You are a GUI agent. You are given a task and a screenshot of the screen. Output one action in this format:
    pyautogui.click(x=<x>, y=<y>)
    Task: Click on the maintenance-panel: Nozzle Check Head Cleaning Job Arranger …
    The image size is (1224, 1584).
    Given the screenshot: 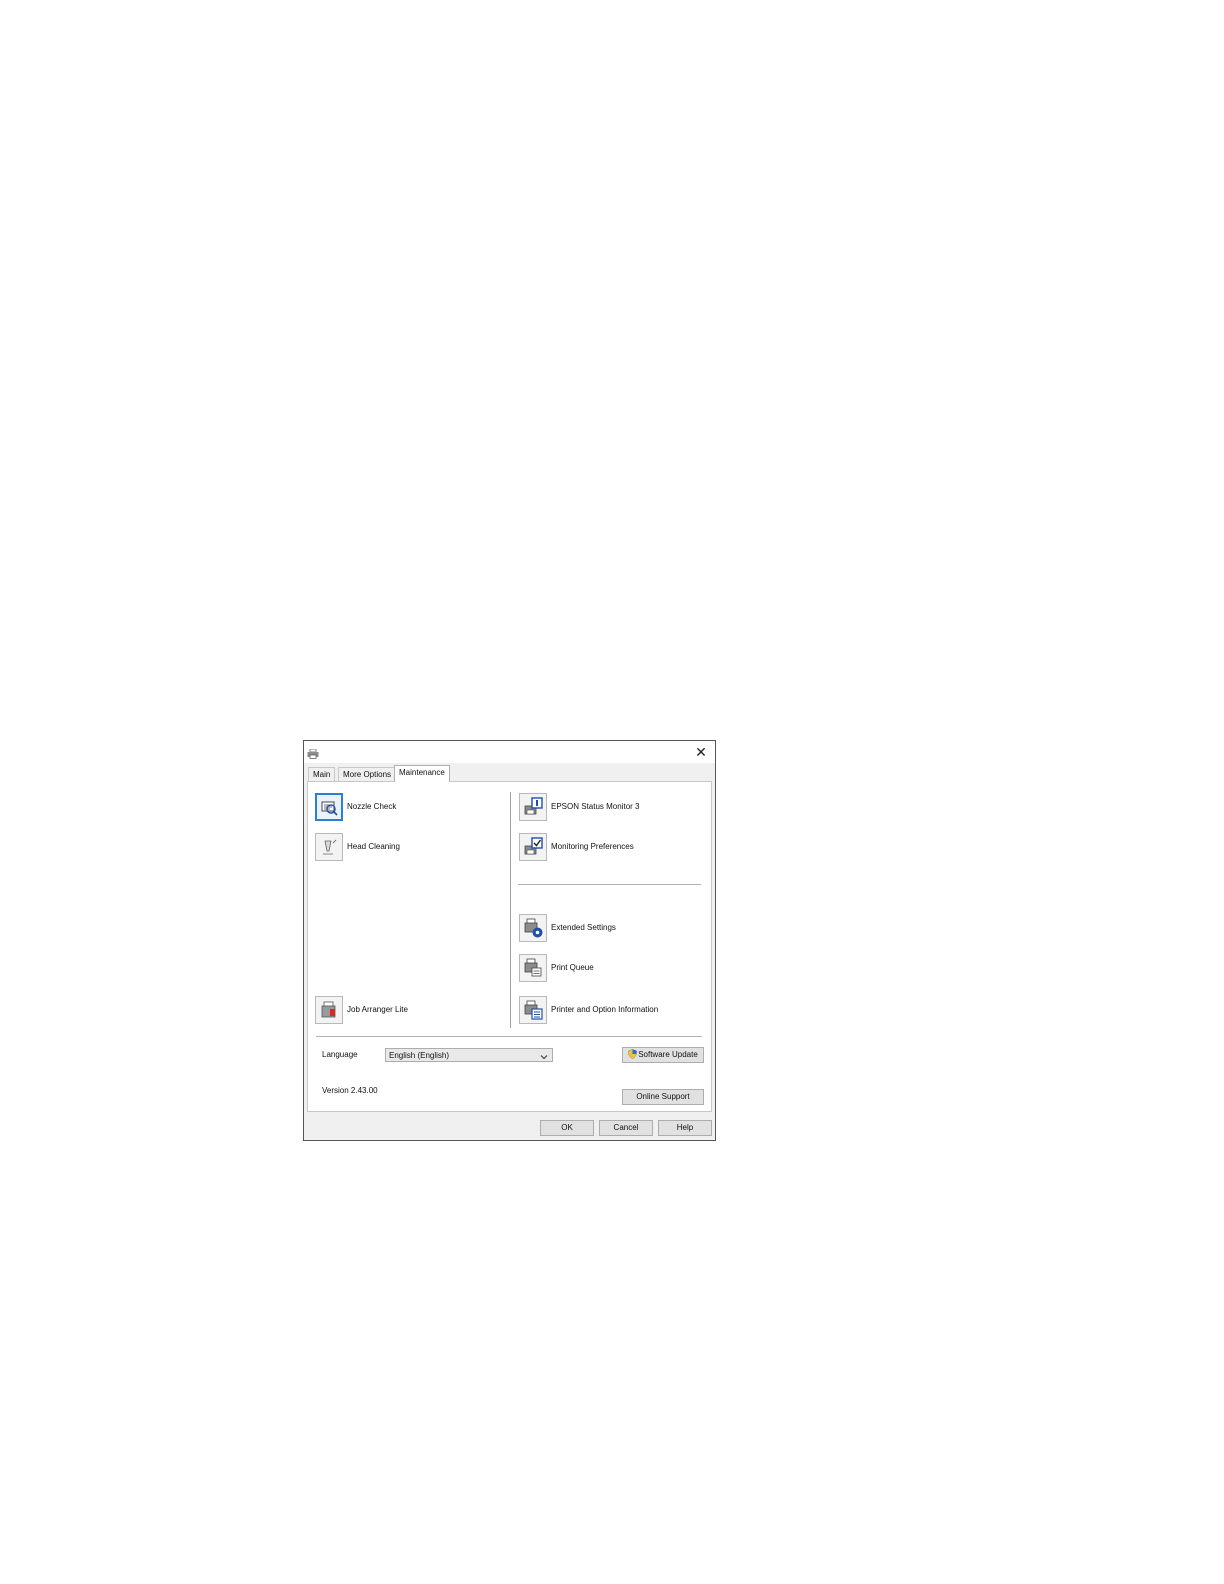 What is the action you would take?
    pyautogui.click(x=509, y=946)
    